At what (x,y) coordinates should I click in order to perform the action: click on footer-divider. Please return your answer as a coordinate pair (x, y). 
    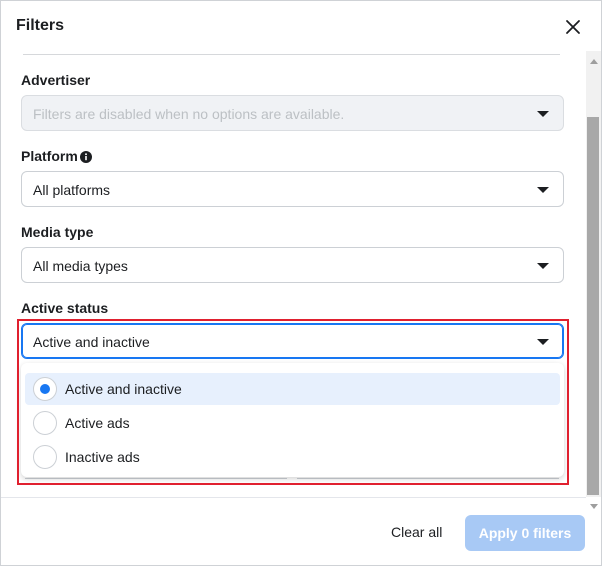
    Looking at the image, I should click on (293, 497).